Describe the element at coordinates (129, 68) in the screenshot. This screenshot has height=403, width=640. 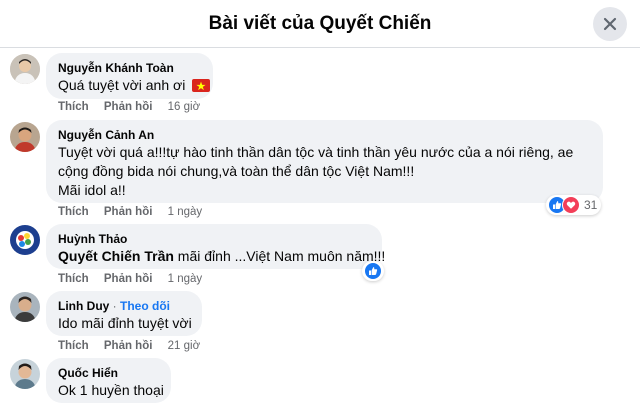
I see `comment-author: Nguyễn Khánh Toàn` at that location.